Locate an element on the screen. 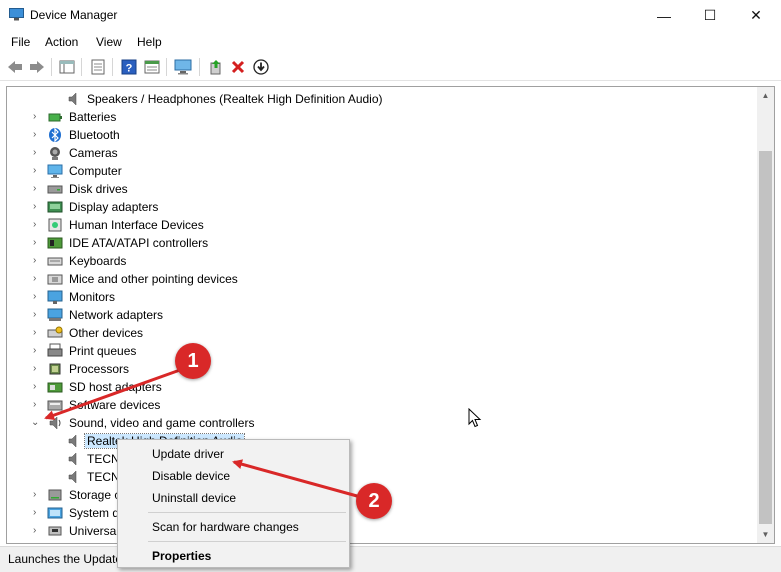 The image size is (781, 572). vertical-scrollbar: ▲ ▼ is located at coordinates (765, 315).